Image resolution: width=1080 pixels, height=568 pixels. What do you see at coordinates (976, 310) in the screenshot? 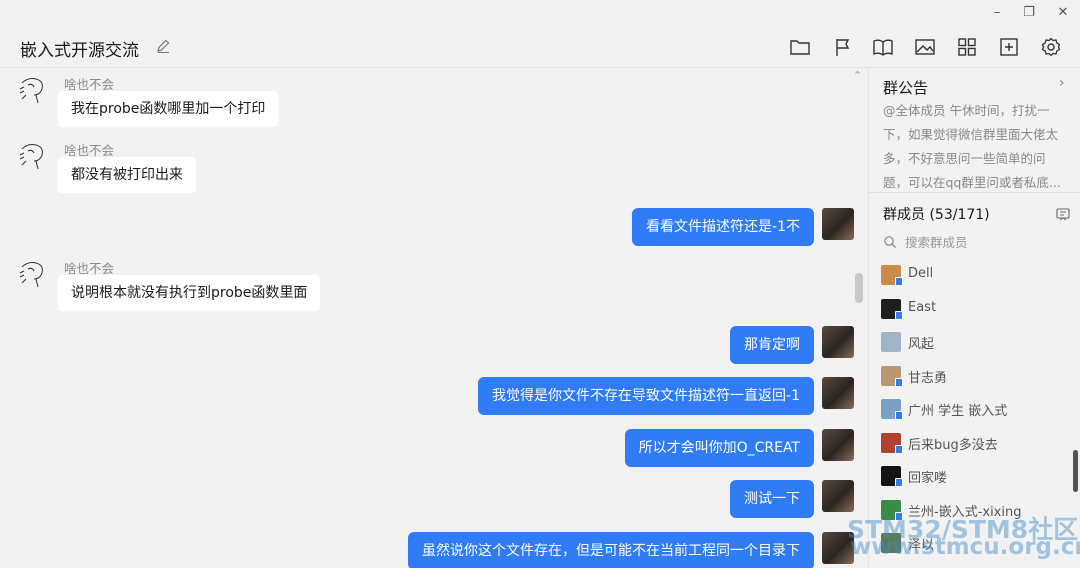
I see `member-item: East` at bounding box center [976, 310].